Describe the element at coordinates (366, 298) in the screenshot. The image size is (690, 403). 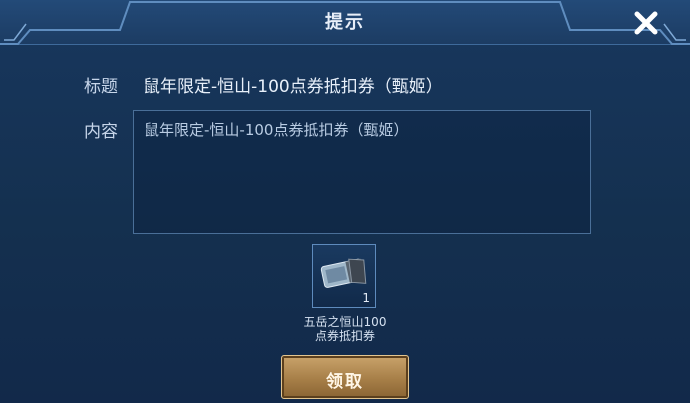
I see `reward-count: 1` at that location.